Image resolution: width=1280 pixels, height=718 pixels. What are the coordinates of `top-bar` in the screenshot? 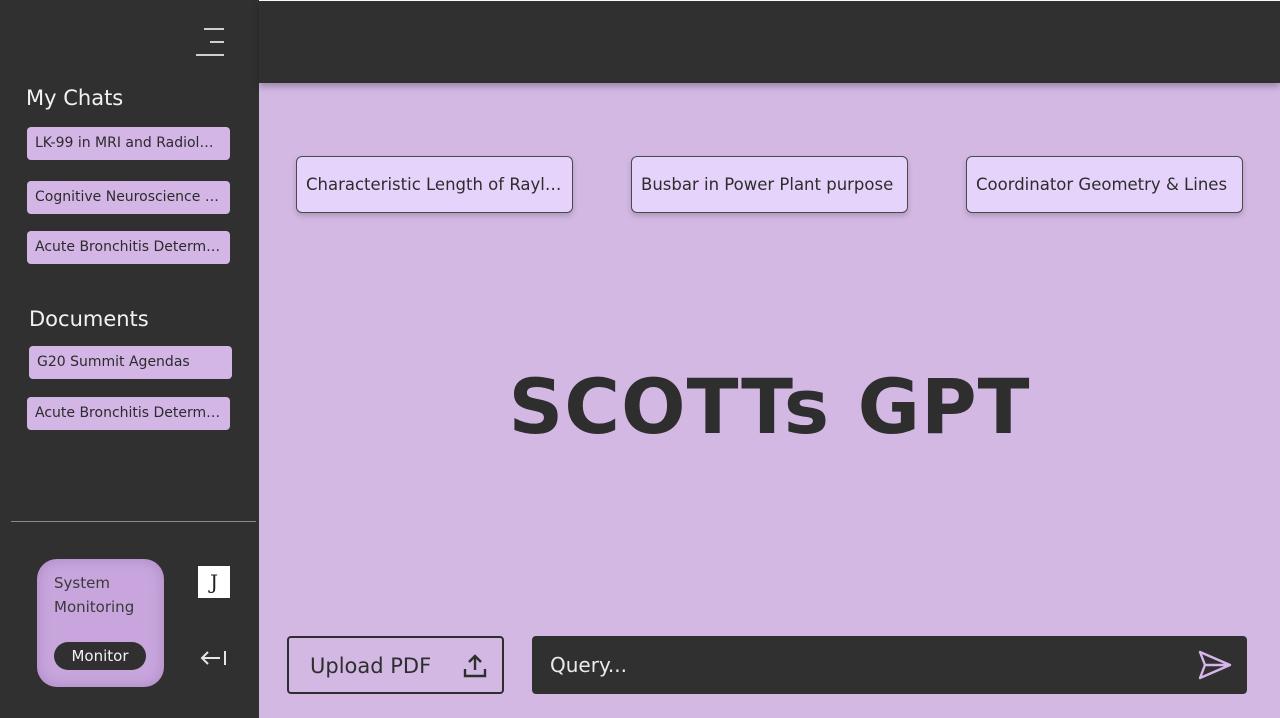 It's located at (769, 41).